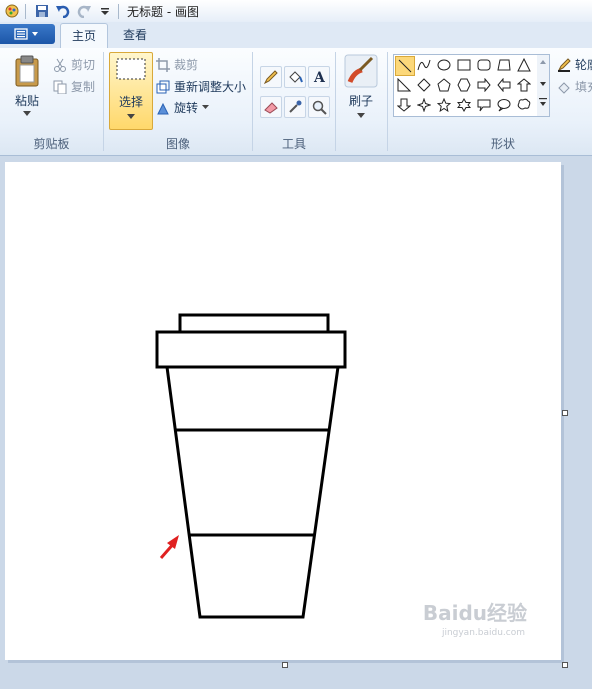 The image size is (592, 689). I want to click on brushes-label: 刷子, so click(360, 101).